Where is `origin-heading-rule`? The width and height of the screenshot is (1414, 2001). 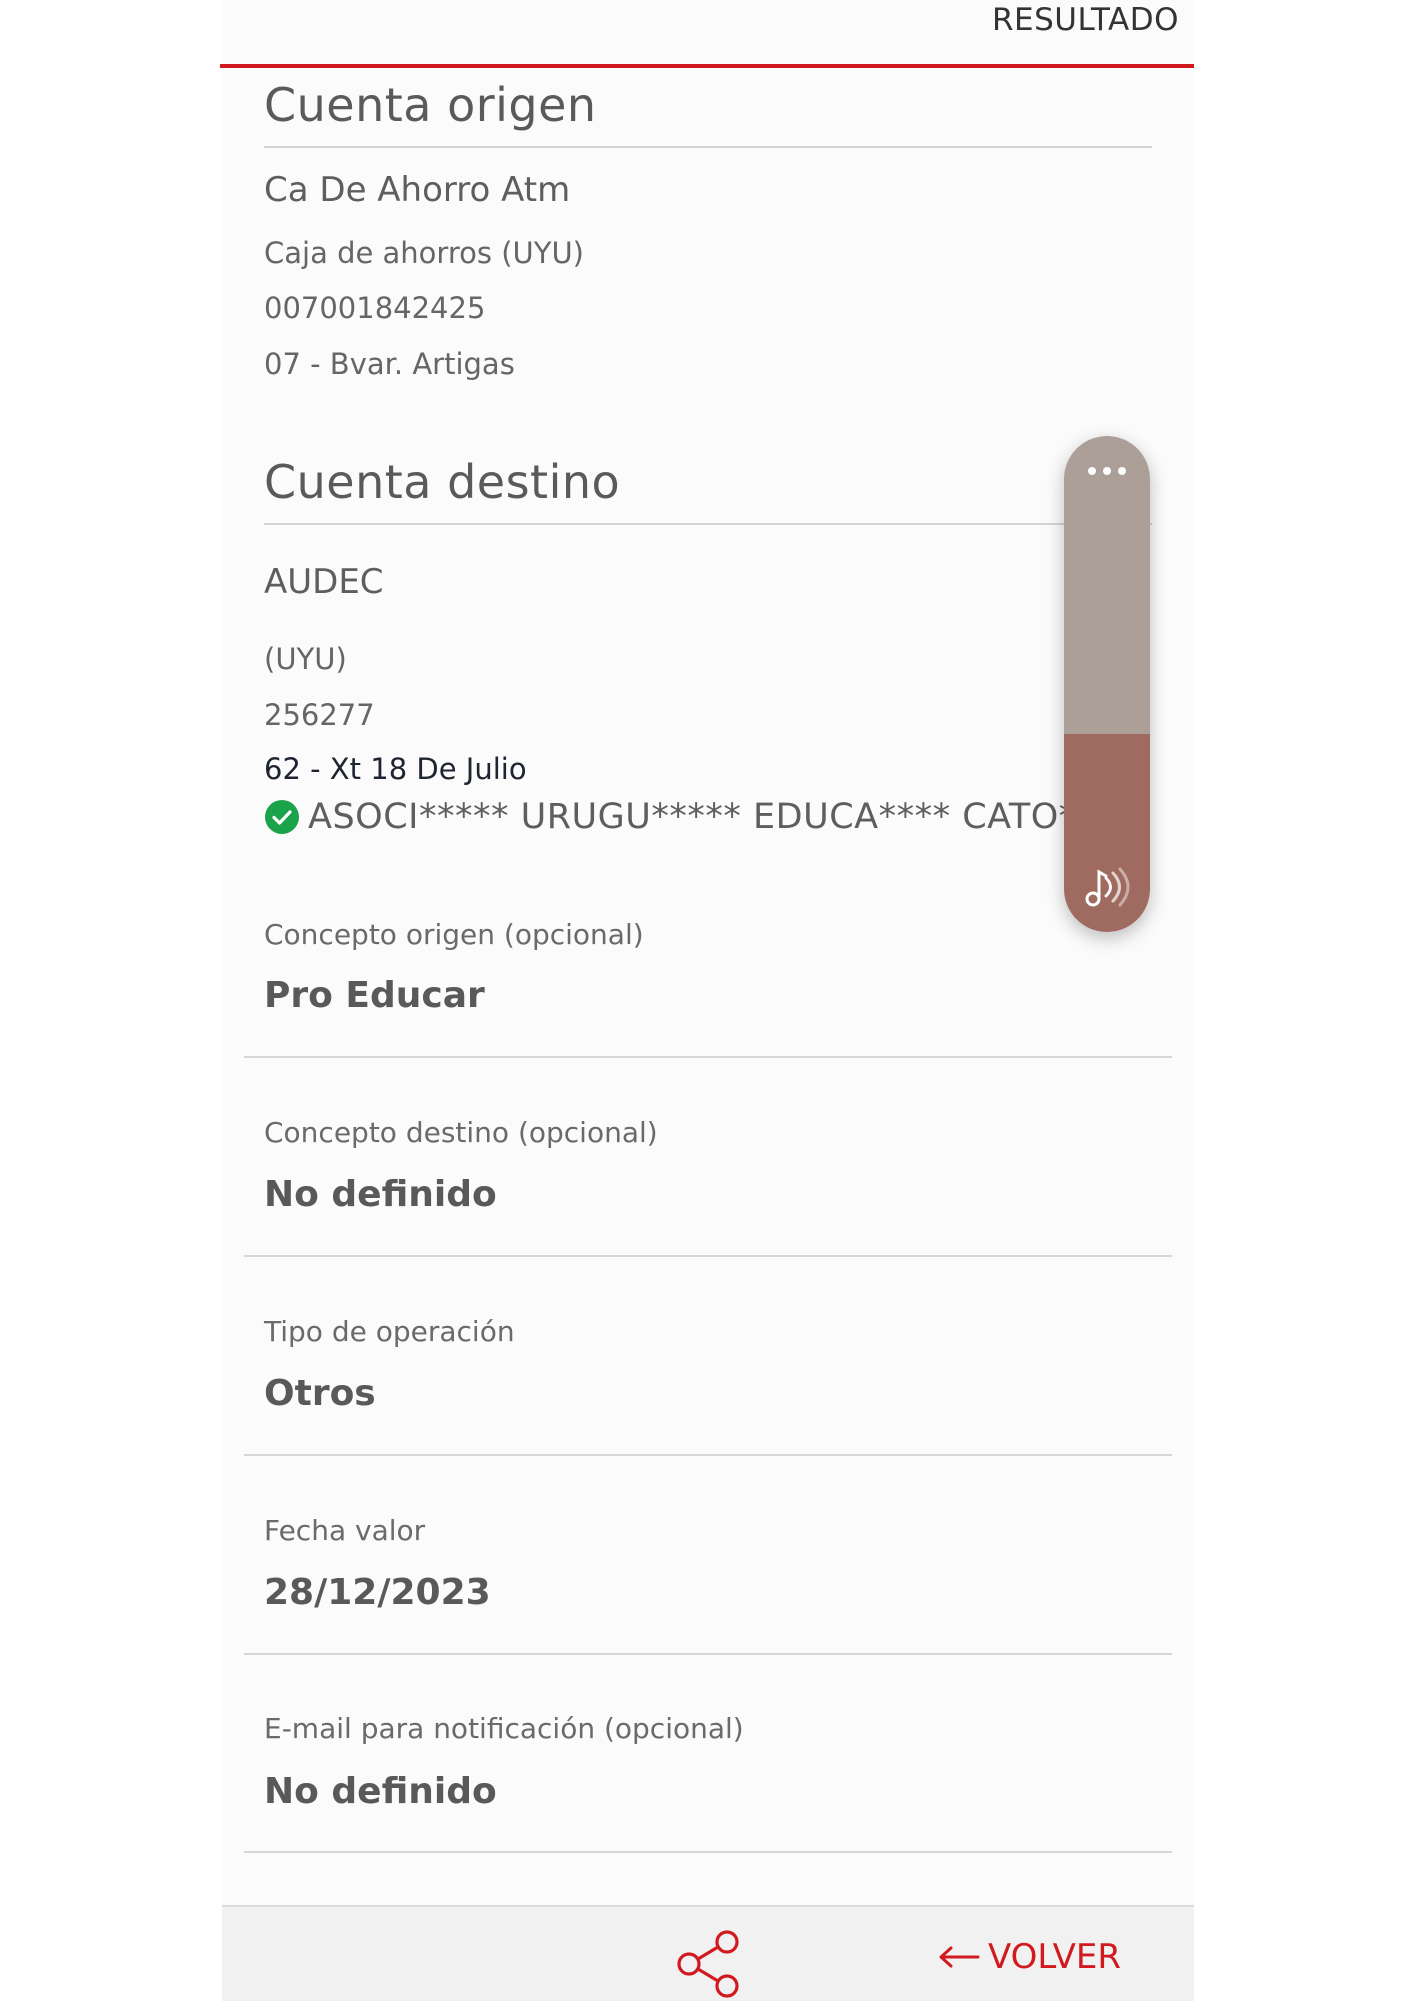
origin-heading-rule is located at coordinates (708, 147).